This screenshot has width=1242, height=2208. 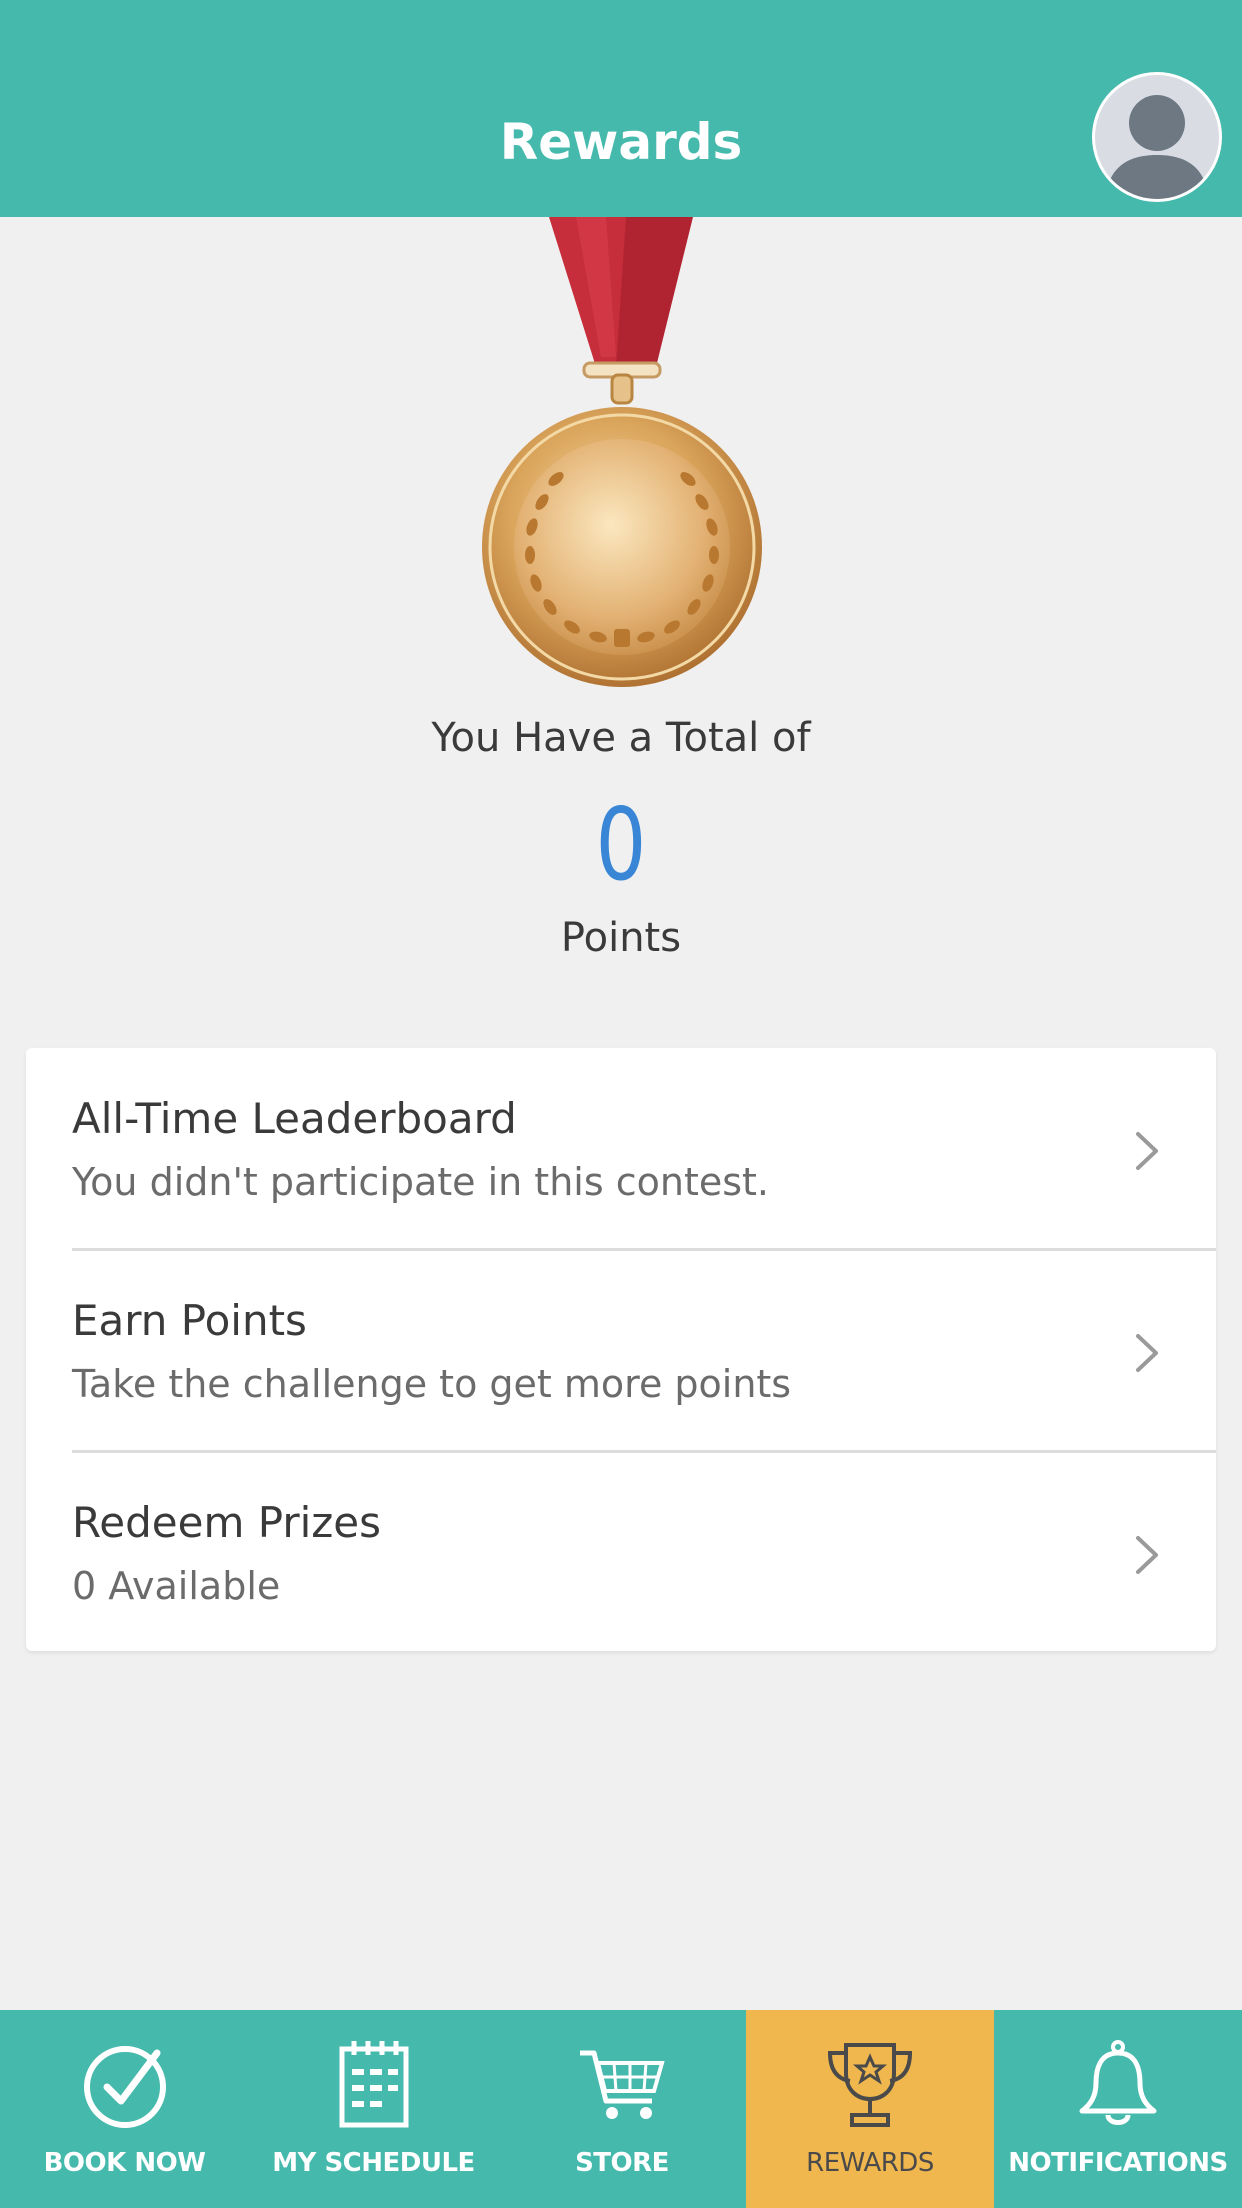 I want to click on header: Rewards, so click(x=621, y=142).